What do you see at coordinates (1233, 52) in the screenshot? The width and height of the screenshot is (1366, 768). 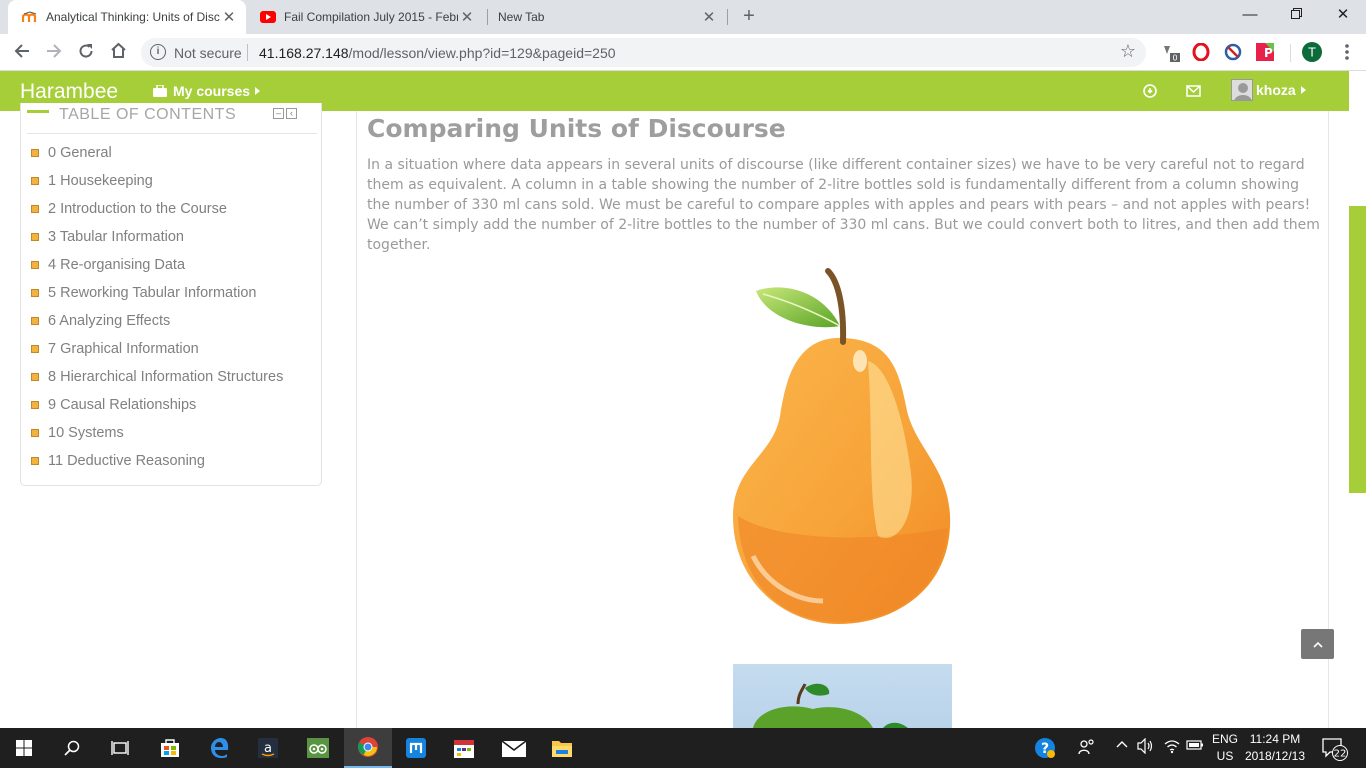 I see `extension-block-icon` at bounding box center [1233, 52].